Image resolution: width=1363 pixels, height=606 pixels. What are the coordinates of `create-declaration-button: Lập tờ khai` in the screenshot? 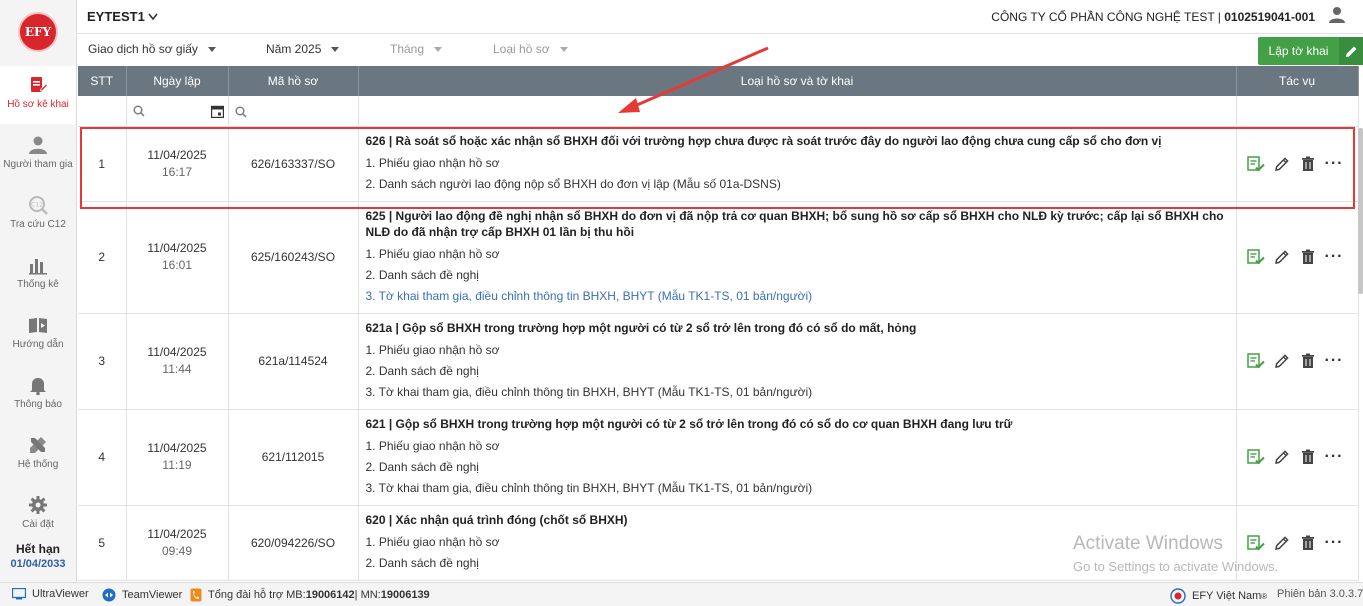 It's located at (1310, 51).